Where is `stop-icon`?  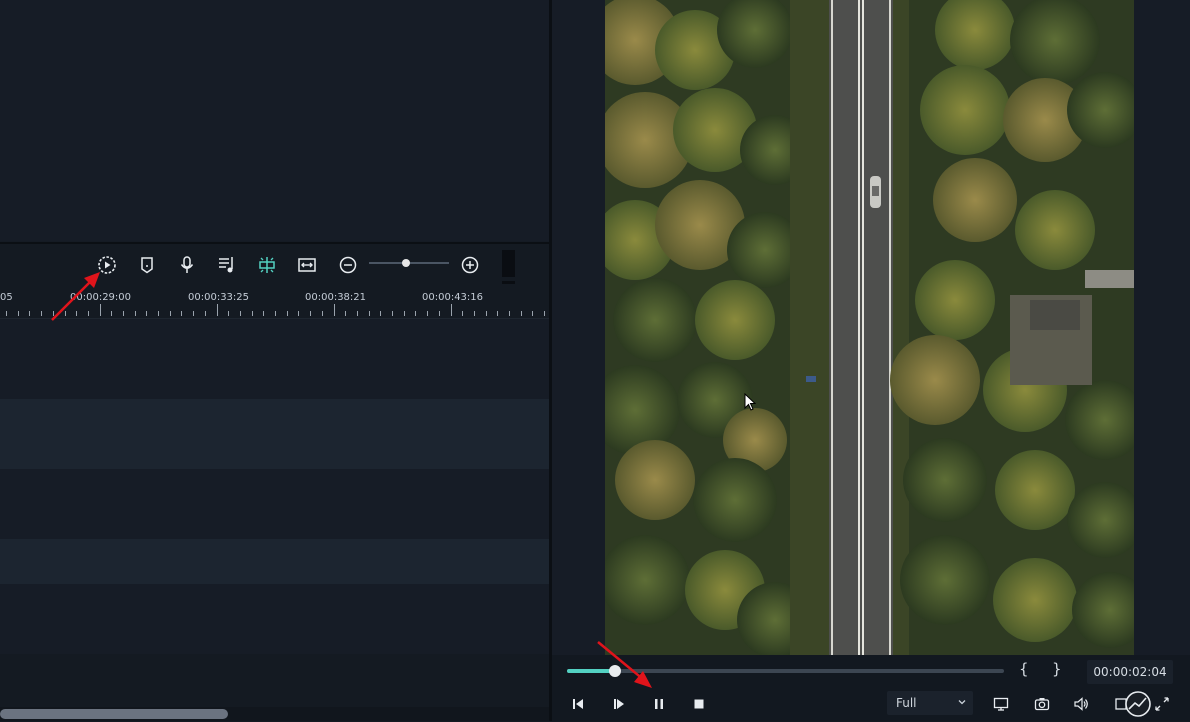 stop-icon is located at coordinates (699, 704).